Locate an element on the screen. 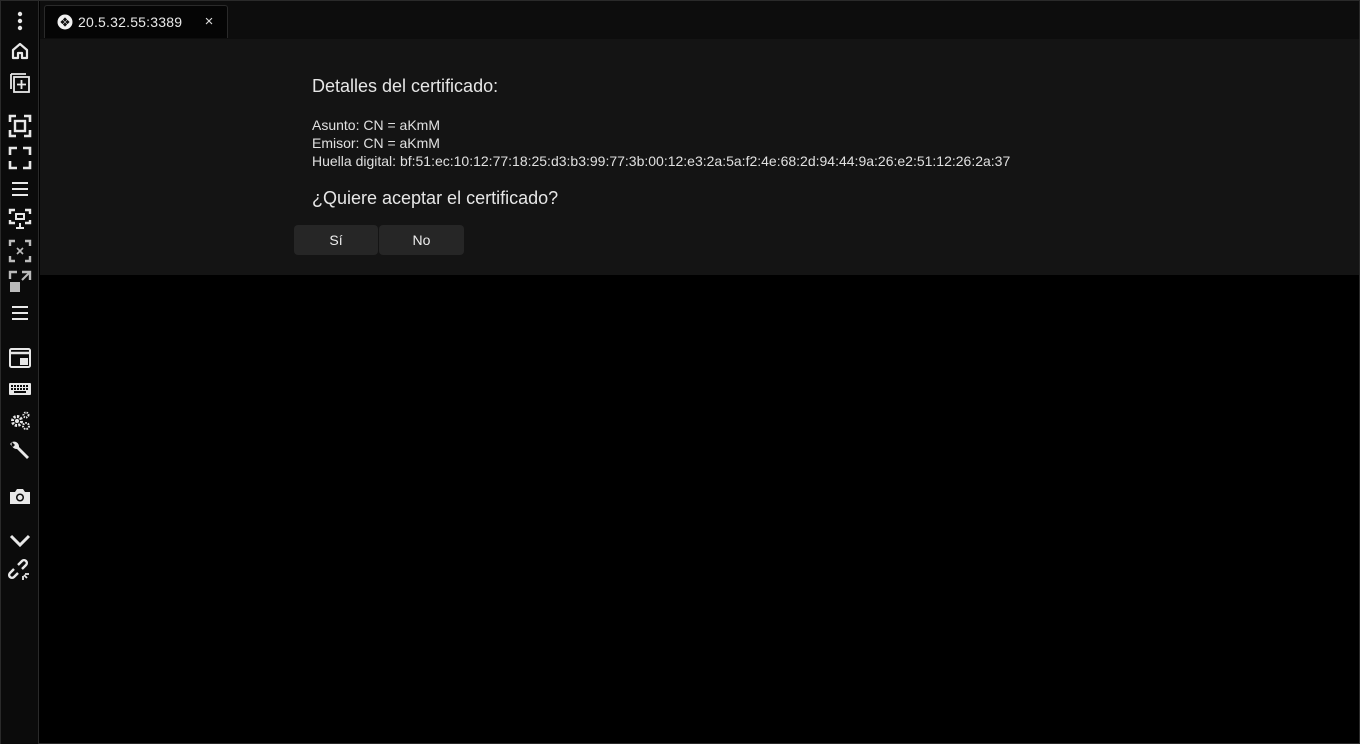 The height and width of the screenshot is (744, 1360). yes-button: Sí is located at coordinates (336, 240).